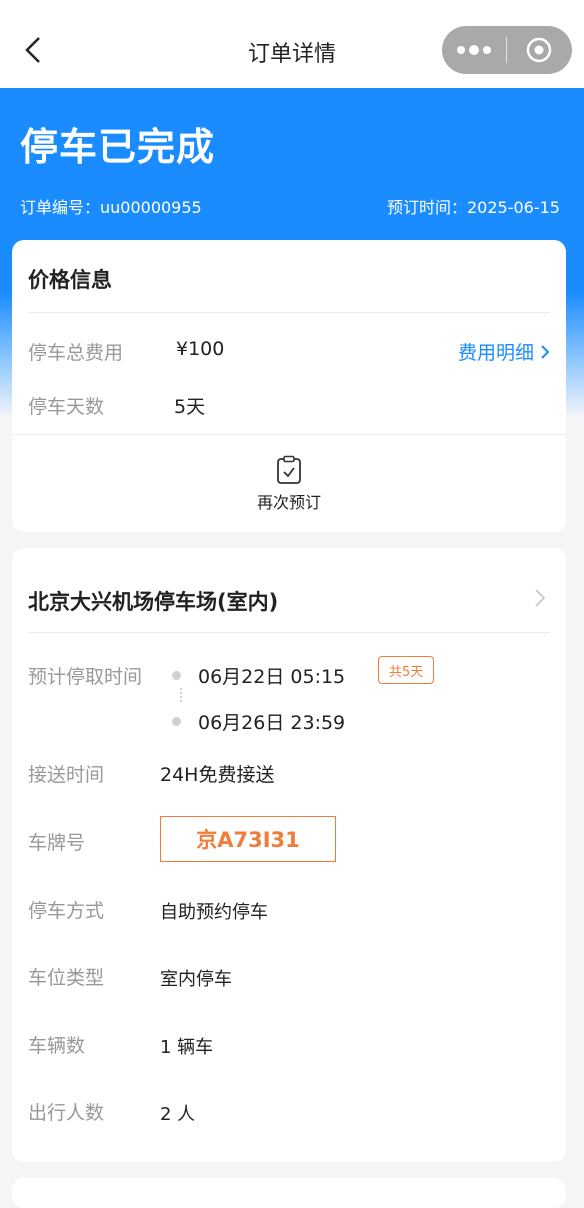 The height and width of the screenshot is (1208, 584). What do you see at coordinates (289, 469) in the screenshot?
I see `clipboard-check-icon` at bounding box center [289, 469].